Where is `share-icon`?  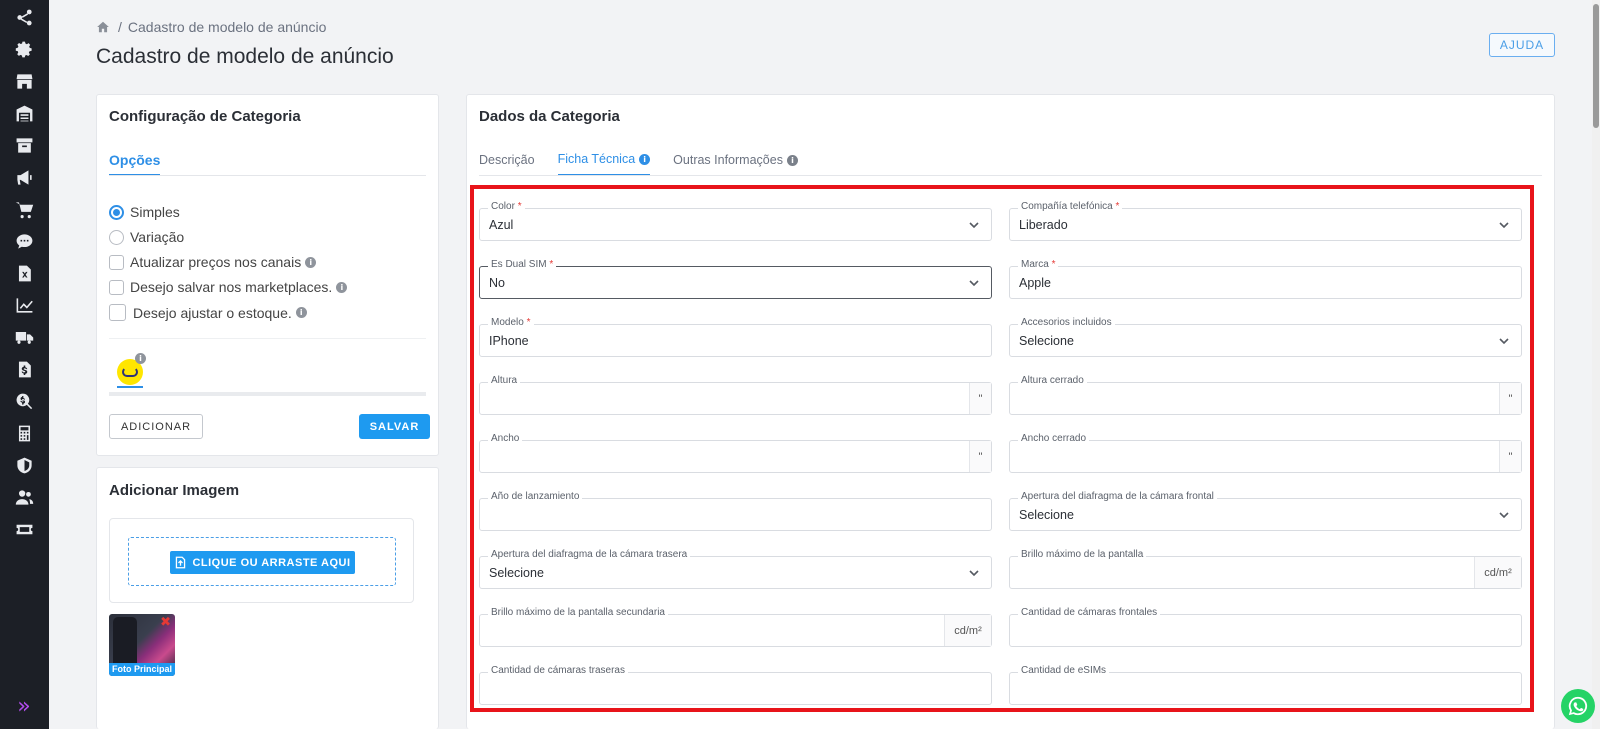 share-icon is located at coordinates (24, 17).